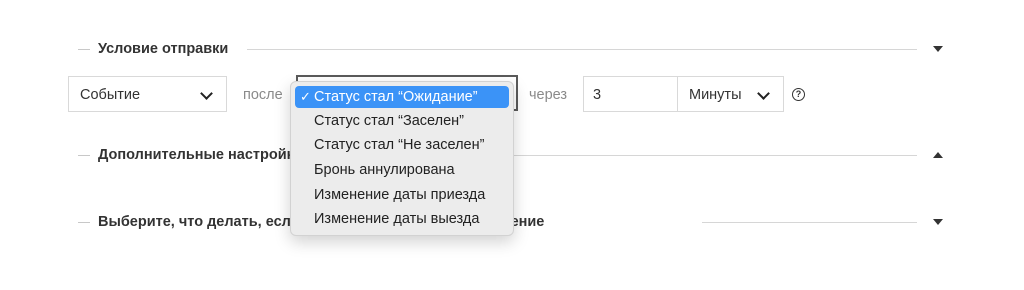 Image resolution: width=1024 pixels, height=290 pixels. What do you see at coordinates (548, 95) in the screenshot?
I see `delay-label: через` at bounding box center [548, 95].